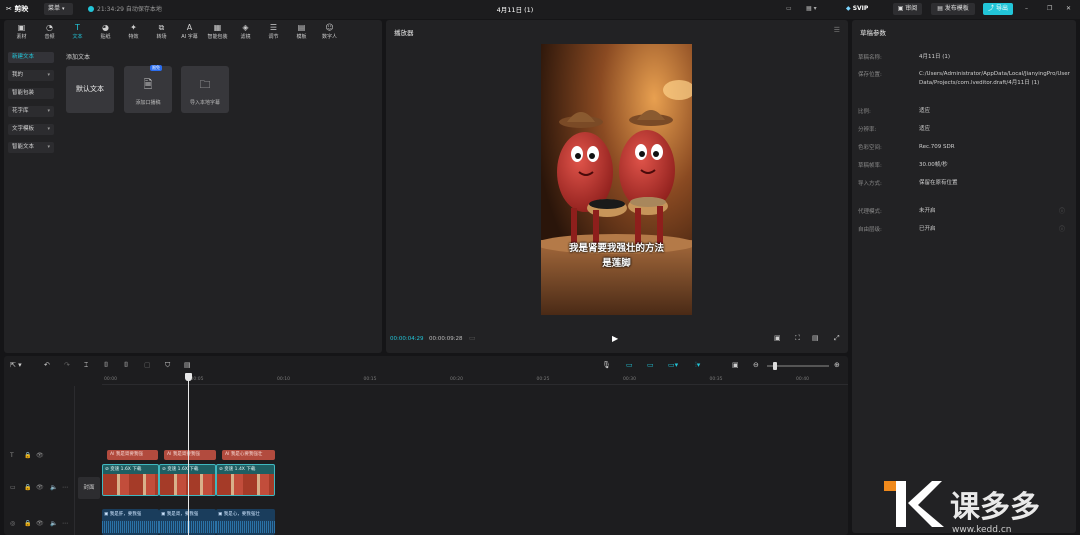 The image size is (1080, 535). Describe the element at coordinates (735, 365) in the screenshot. I see `caption-icon: ▣` at that location.